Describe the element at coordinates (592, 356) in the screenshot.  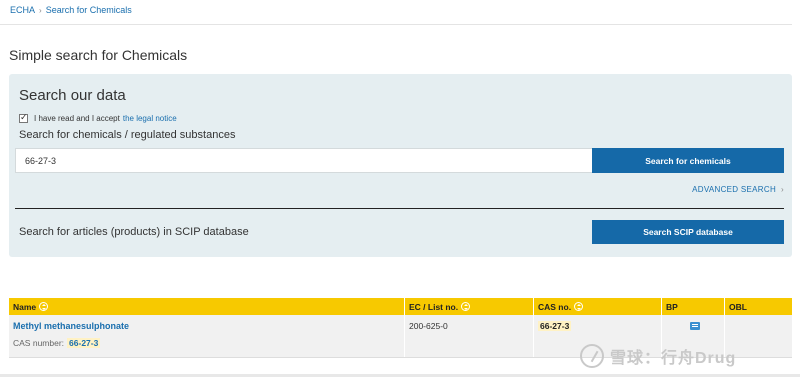
I see `snowball-logo-icon` at that location.